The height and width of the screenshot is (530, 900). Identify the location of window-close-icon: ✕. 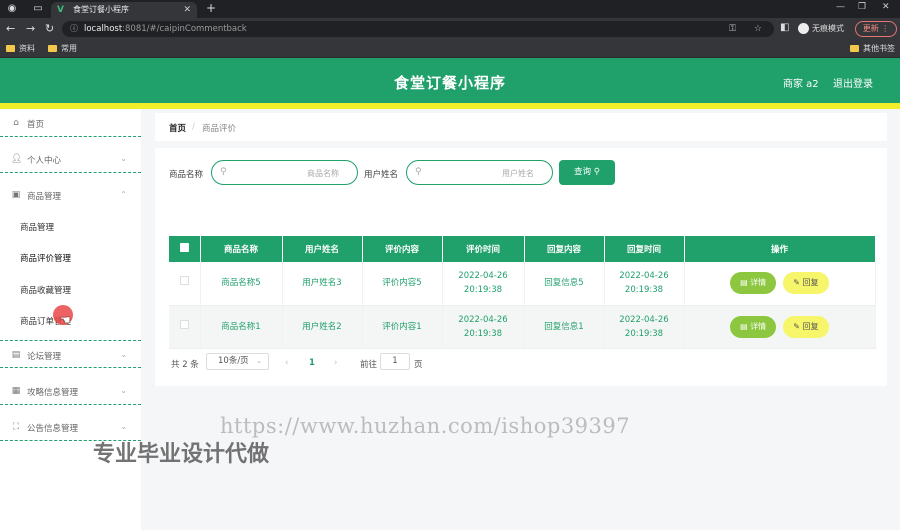
(886, 7).